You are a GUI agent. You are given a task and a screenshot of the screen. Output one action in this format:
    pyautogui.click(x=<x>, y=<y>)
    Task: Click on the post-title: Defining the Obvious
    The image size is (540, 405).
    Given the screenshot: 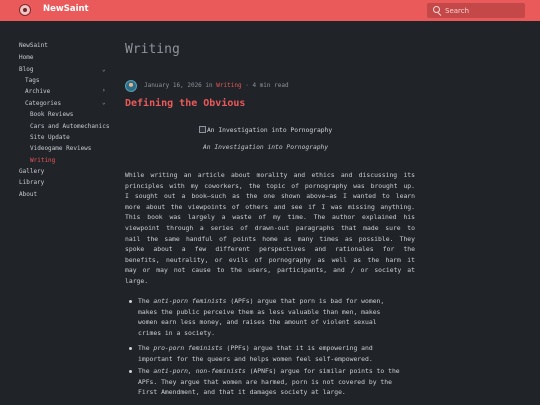 What is the action you would take?
    pyautogui.click(x=185, y=103)
    